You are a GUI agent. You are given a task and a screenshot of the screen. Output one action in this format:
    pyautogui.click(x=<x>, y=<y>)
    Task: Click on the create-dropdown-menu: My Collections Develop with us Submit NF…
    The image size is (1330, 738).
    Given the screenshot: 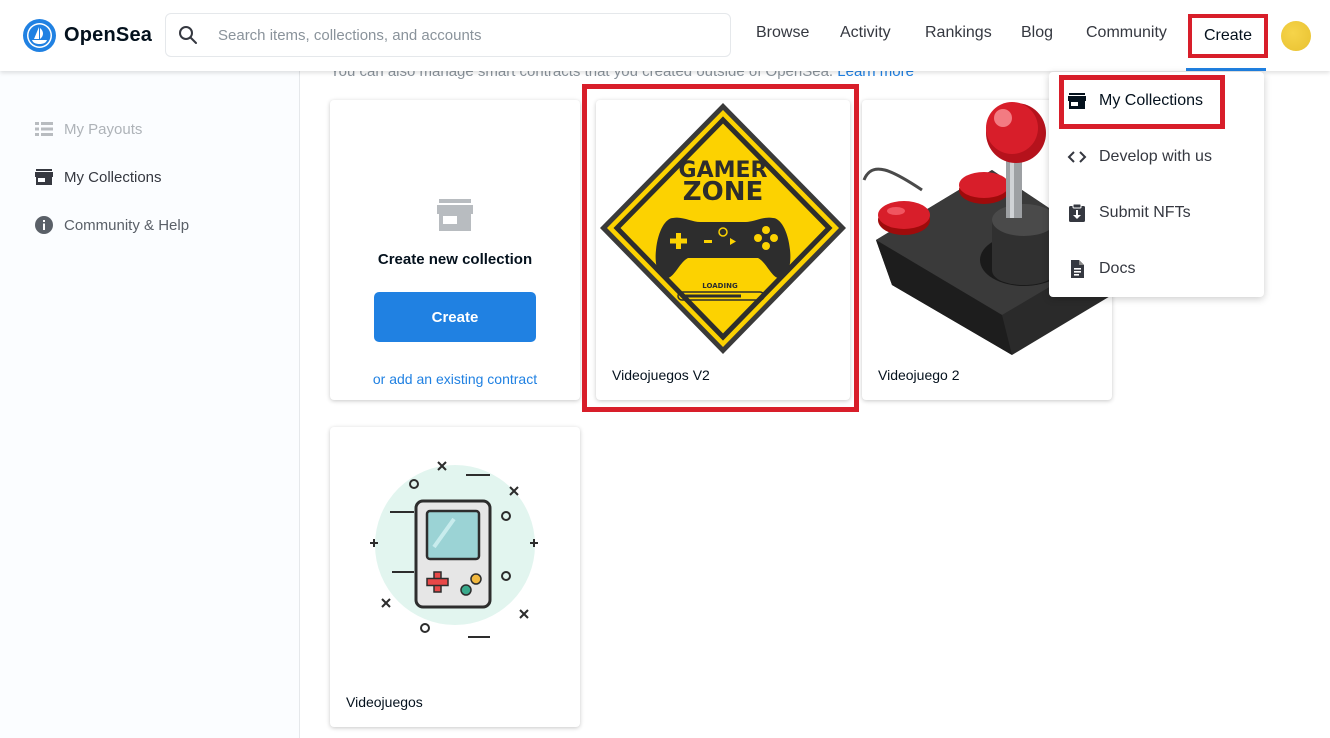 What is the action you would take?
    pyautogui.click(x=1156, y=184)
    